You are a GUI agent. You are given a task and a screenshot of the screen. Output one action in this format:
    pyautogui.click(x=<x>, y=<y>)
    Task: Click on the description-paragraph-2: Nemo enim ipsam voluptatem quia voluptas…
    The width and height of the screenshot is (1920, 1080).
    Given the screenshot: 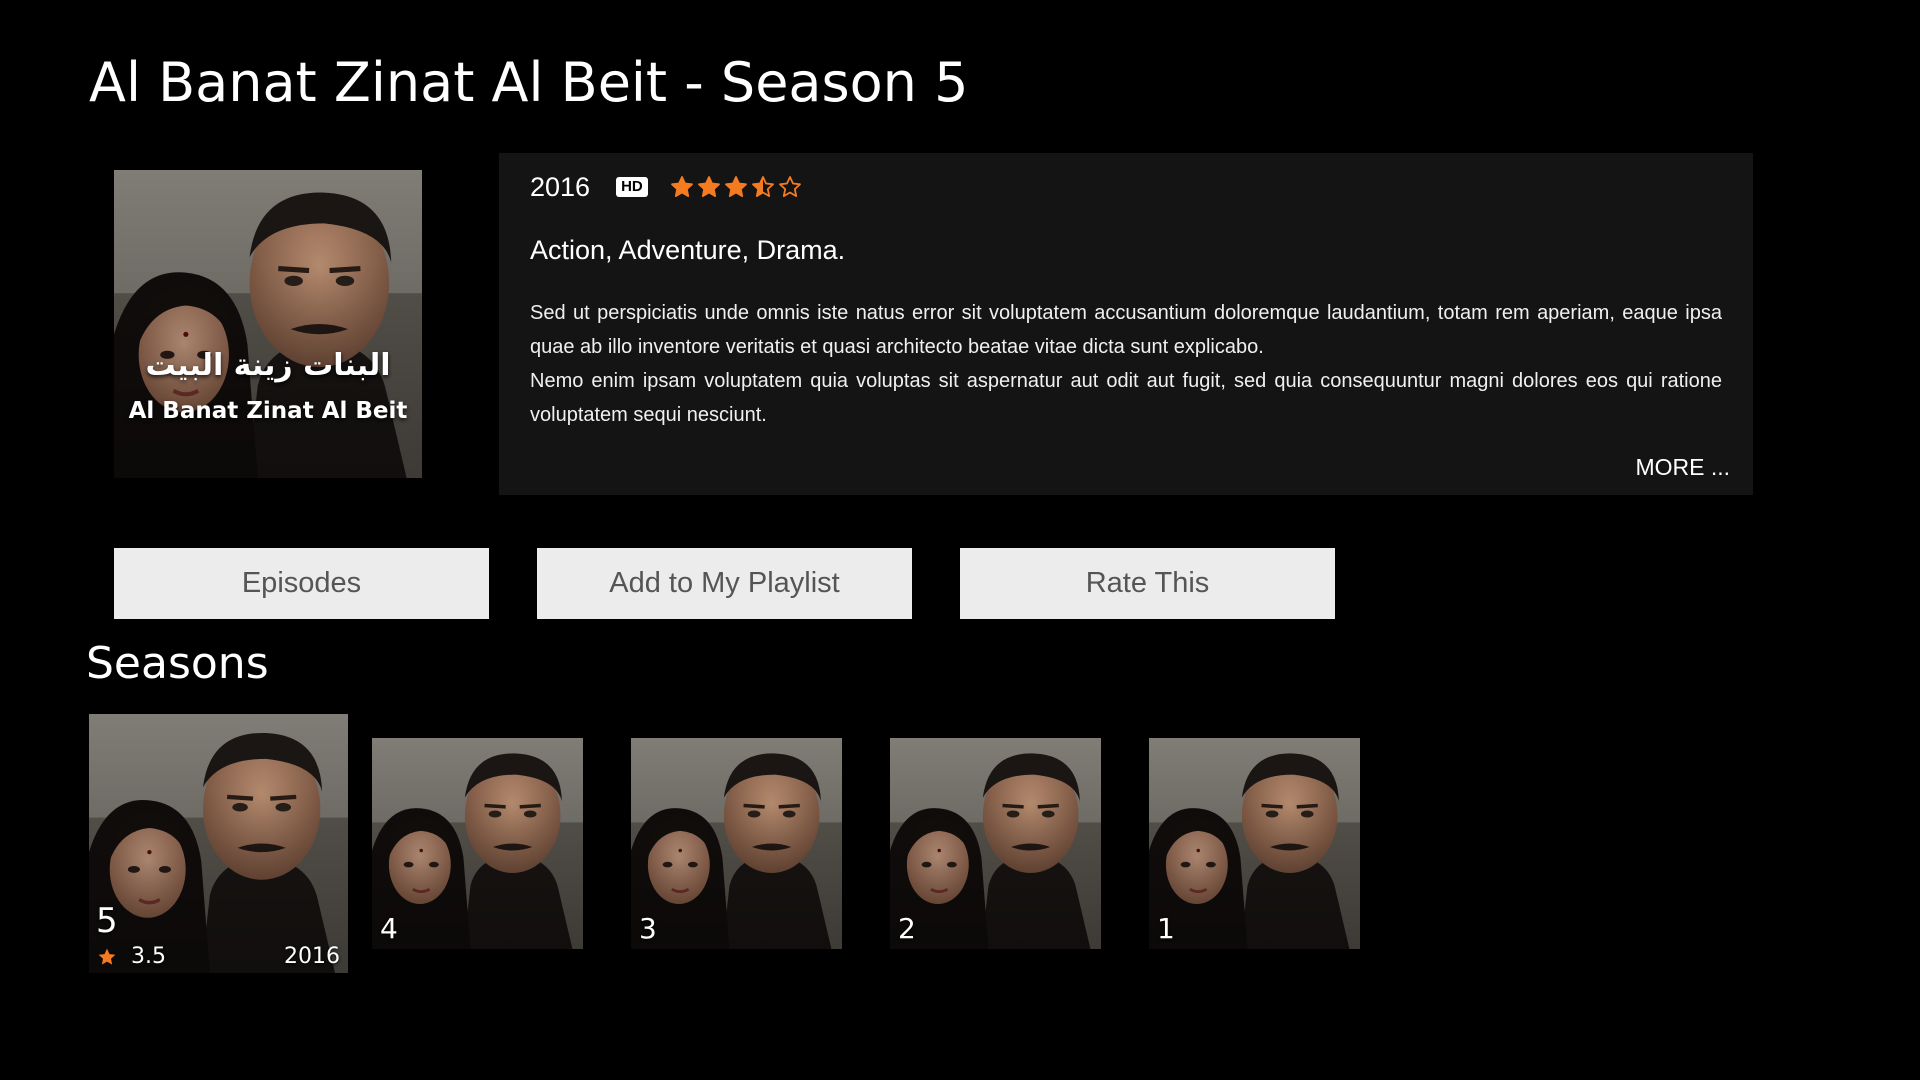 What is the action you would take?
    pyautogui.click(x=1126, y=398)
    